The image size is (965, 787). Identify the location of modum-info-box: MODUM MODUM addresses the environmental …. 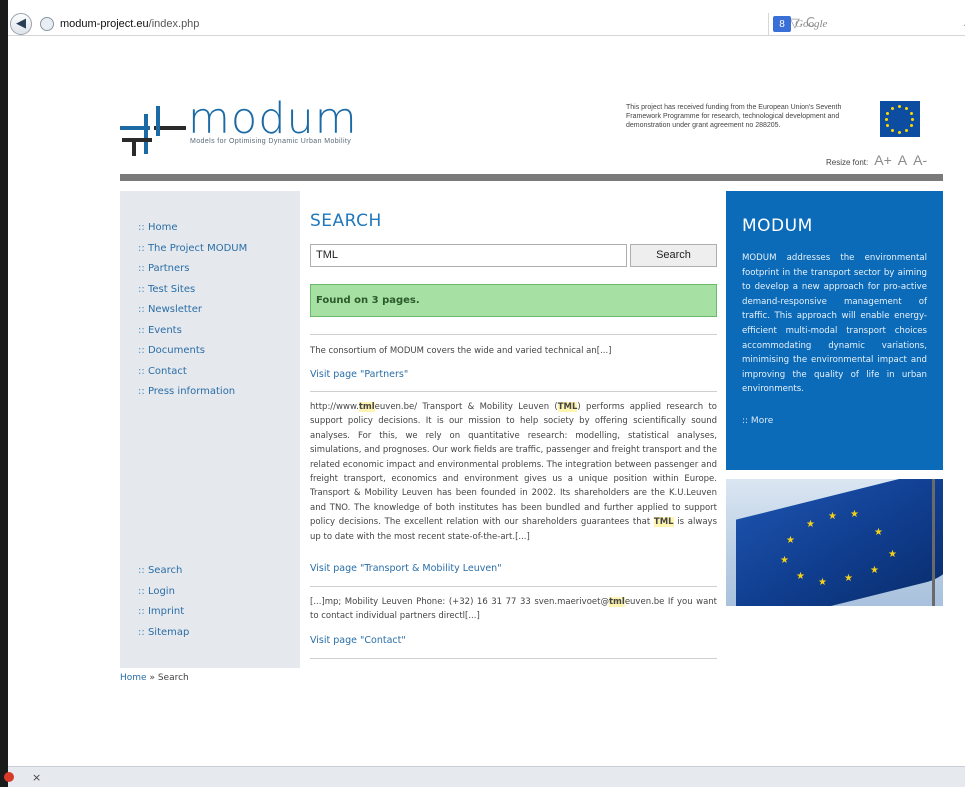
(834, 330).